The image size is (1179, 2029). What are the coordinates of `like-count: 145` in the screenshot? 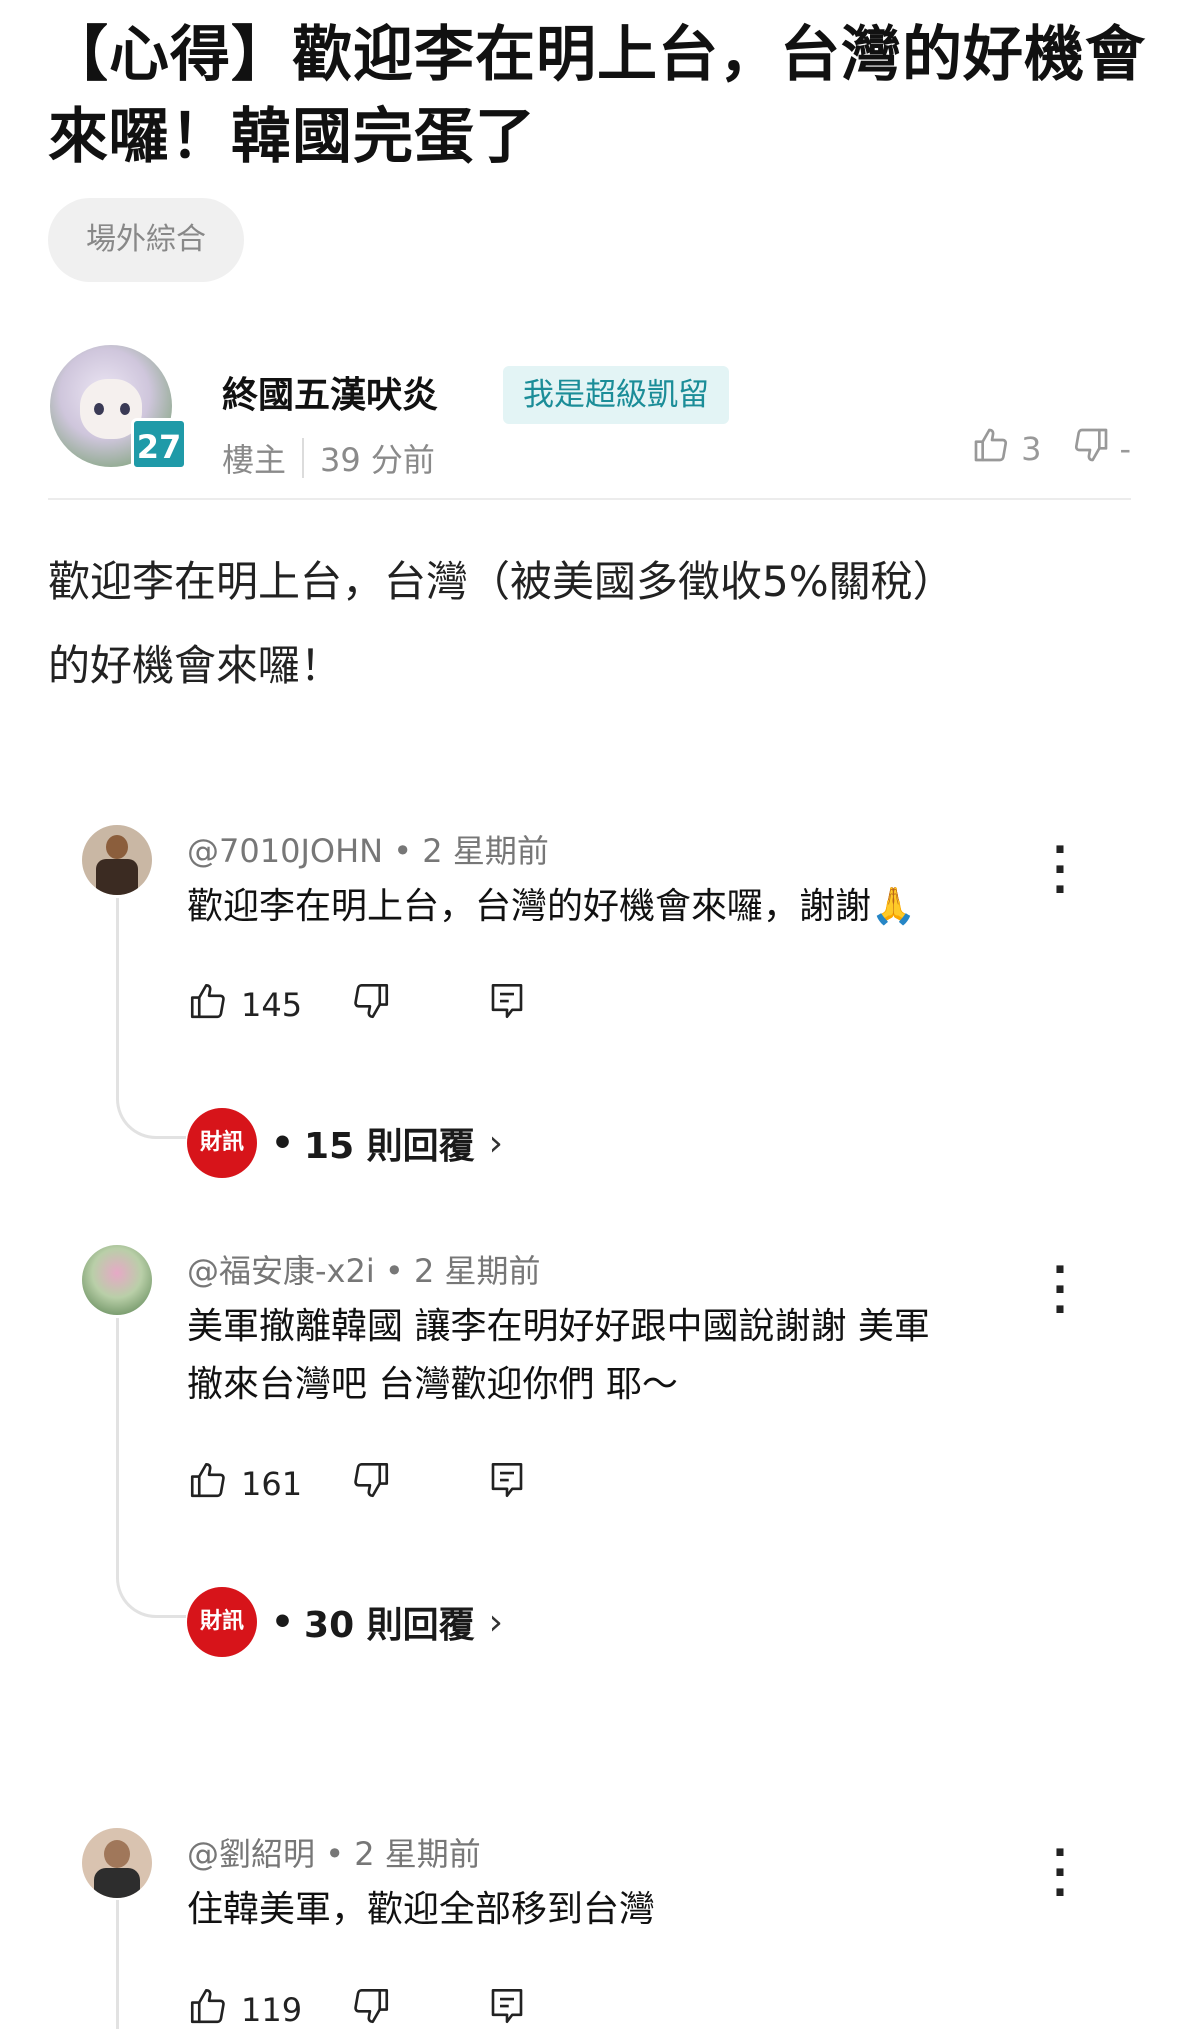 It's located at (272, 1005).